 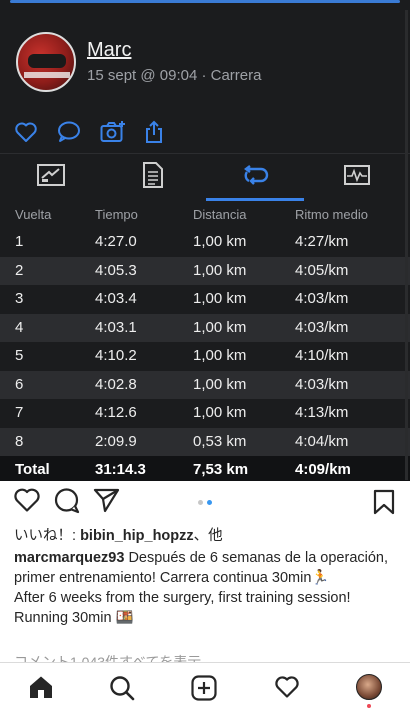 What do you see at coordinates (154, 132) in the screenshot?
I see `share-icon` at bounding box center [154, 132].